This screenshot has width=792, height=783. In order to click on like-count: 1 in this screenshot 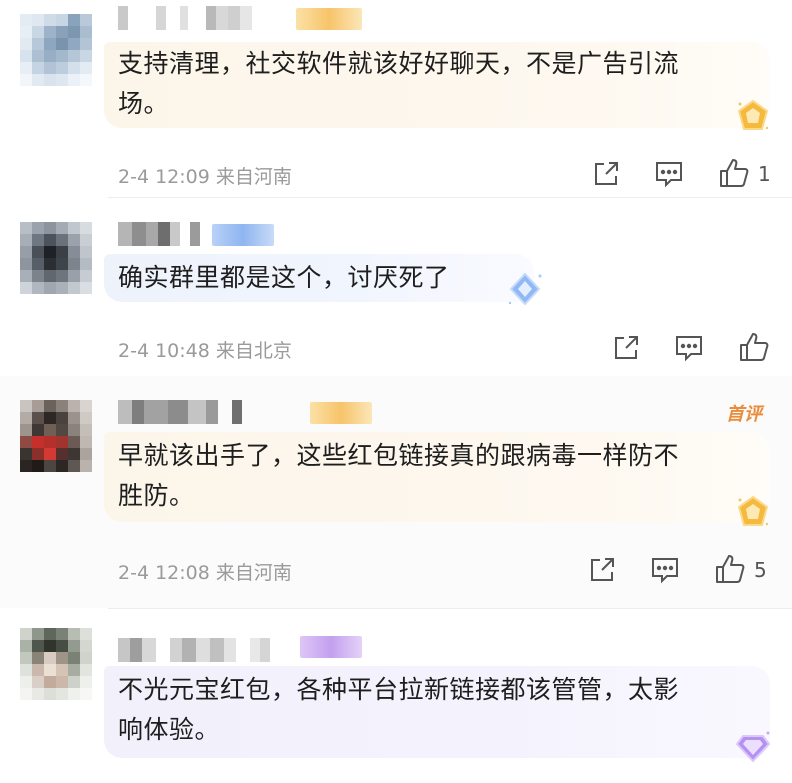, I will do `click(764, 174)`.